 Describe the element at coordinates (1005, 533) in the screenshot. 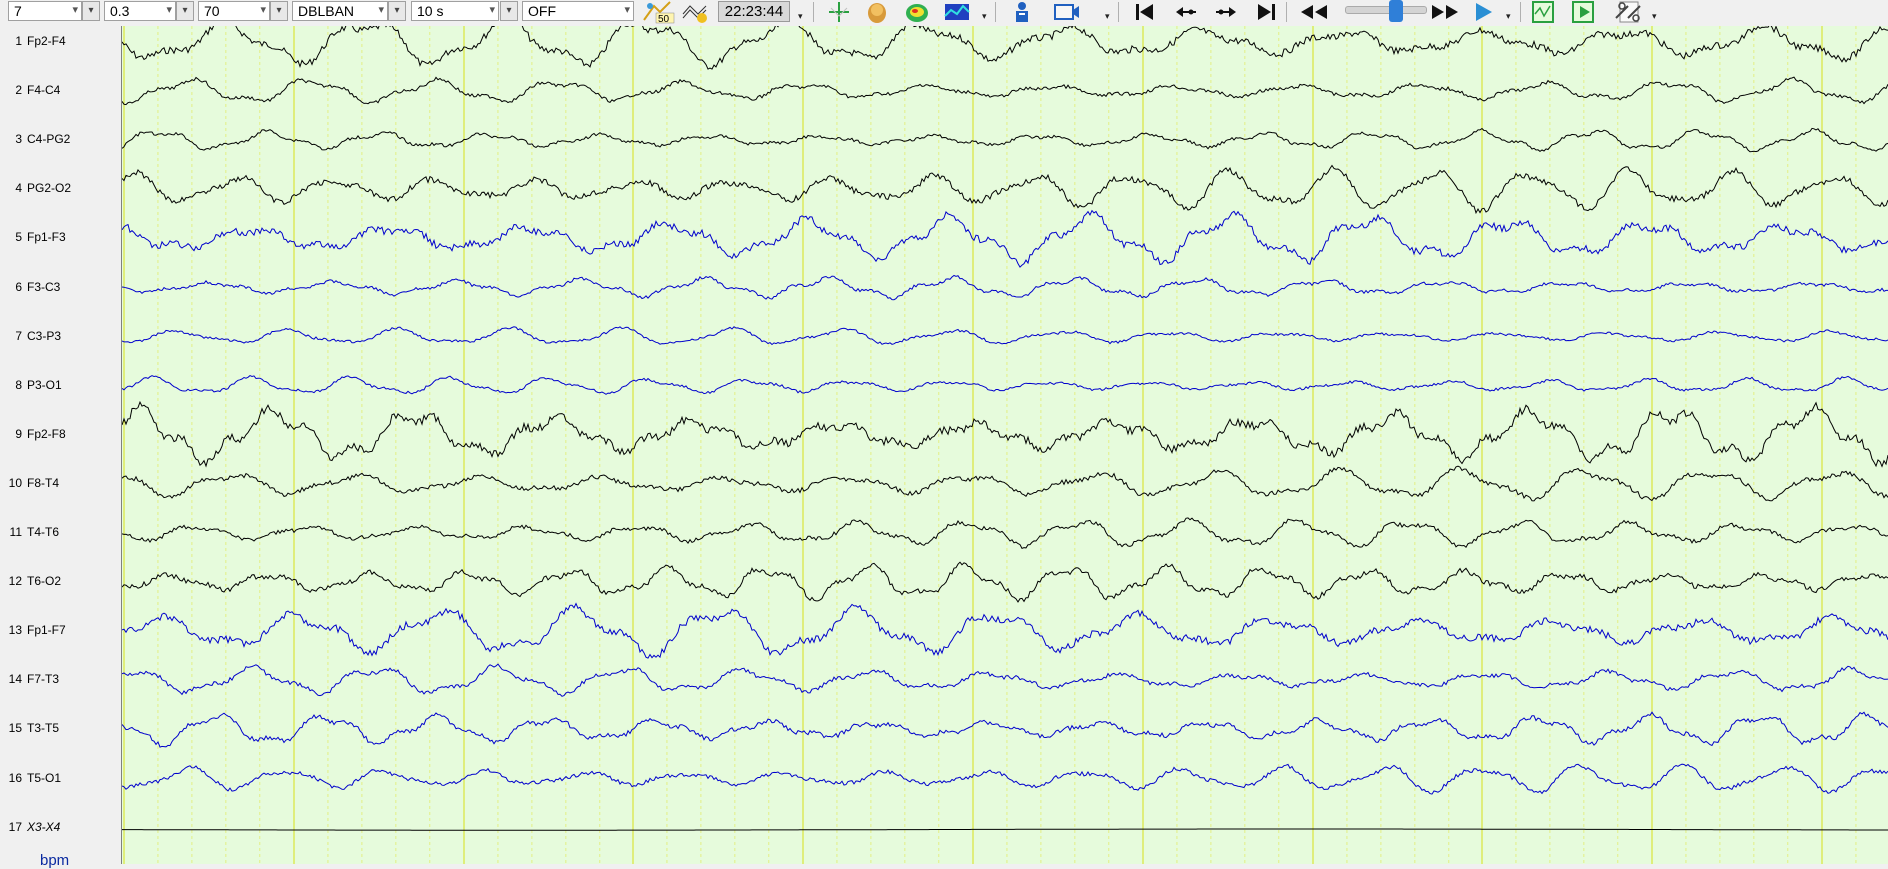

I see `eeg-trace-t4-t6` at that location.